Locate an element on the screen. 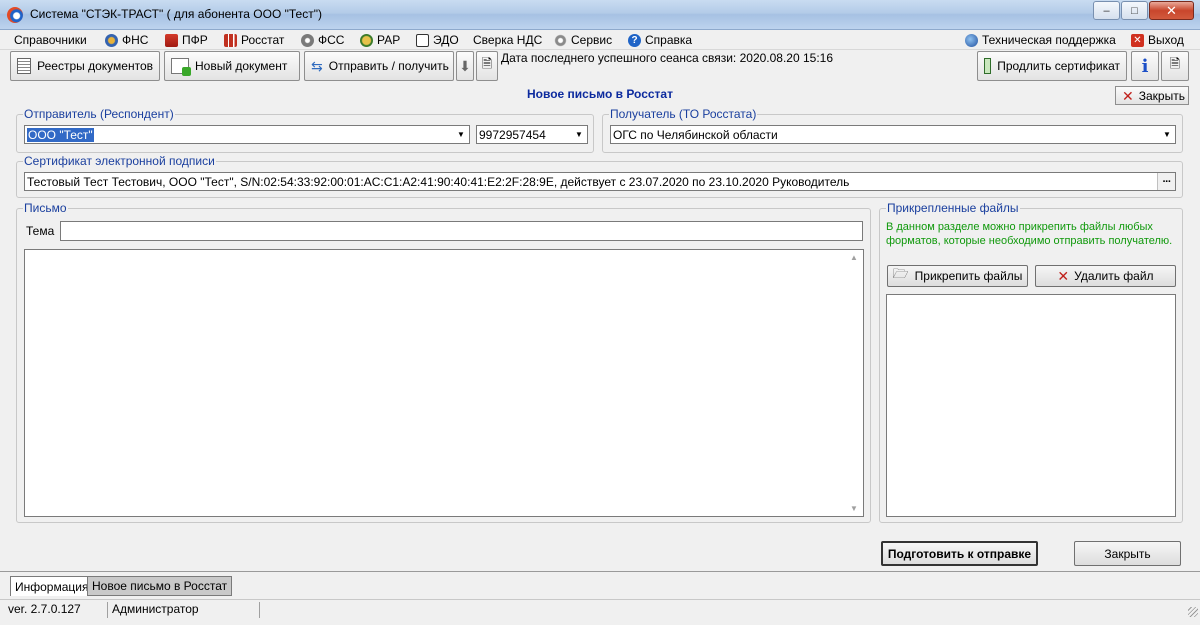 This screenshot has width=1200, height=625. close-form-button-bottom: Закрыть is located at coordinates (1127, 553).